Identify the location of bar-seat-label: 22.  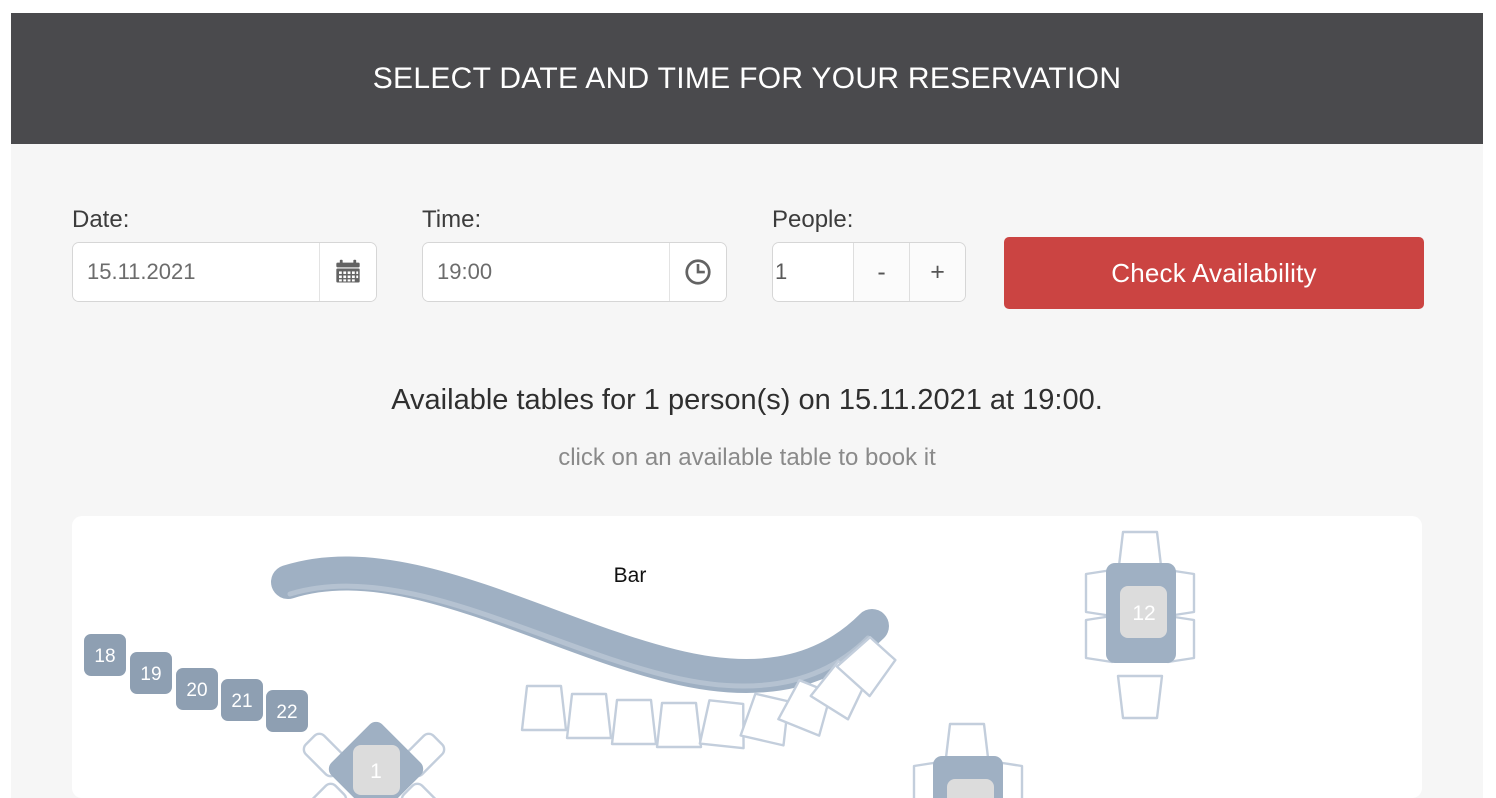
(286, 712).